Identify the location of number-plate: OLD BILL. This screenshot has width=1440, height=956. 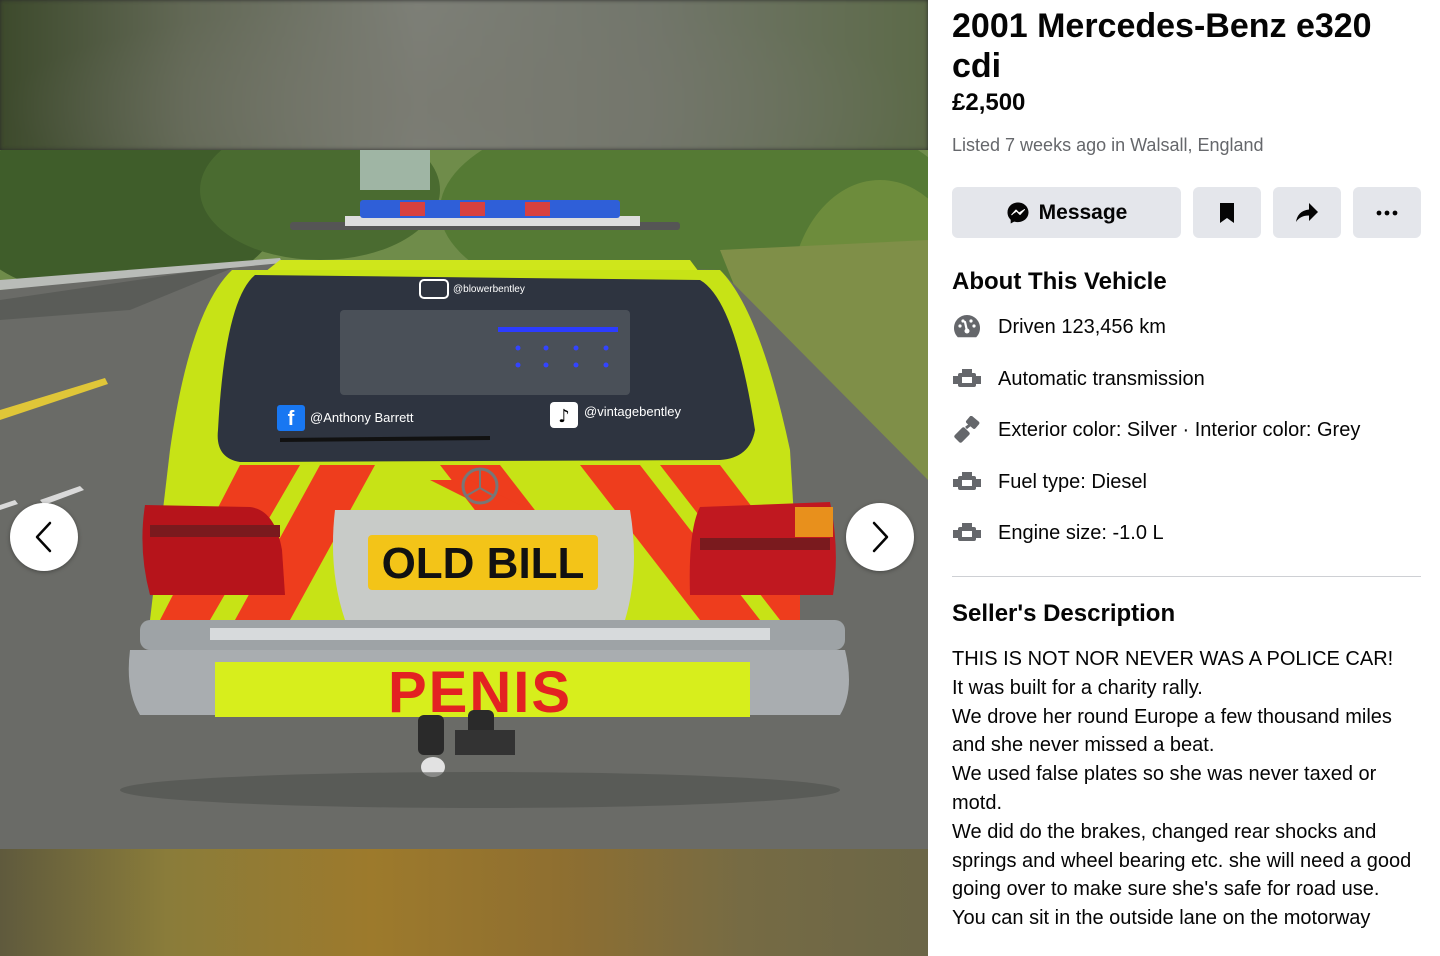
(483, 563).